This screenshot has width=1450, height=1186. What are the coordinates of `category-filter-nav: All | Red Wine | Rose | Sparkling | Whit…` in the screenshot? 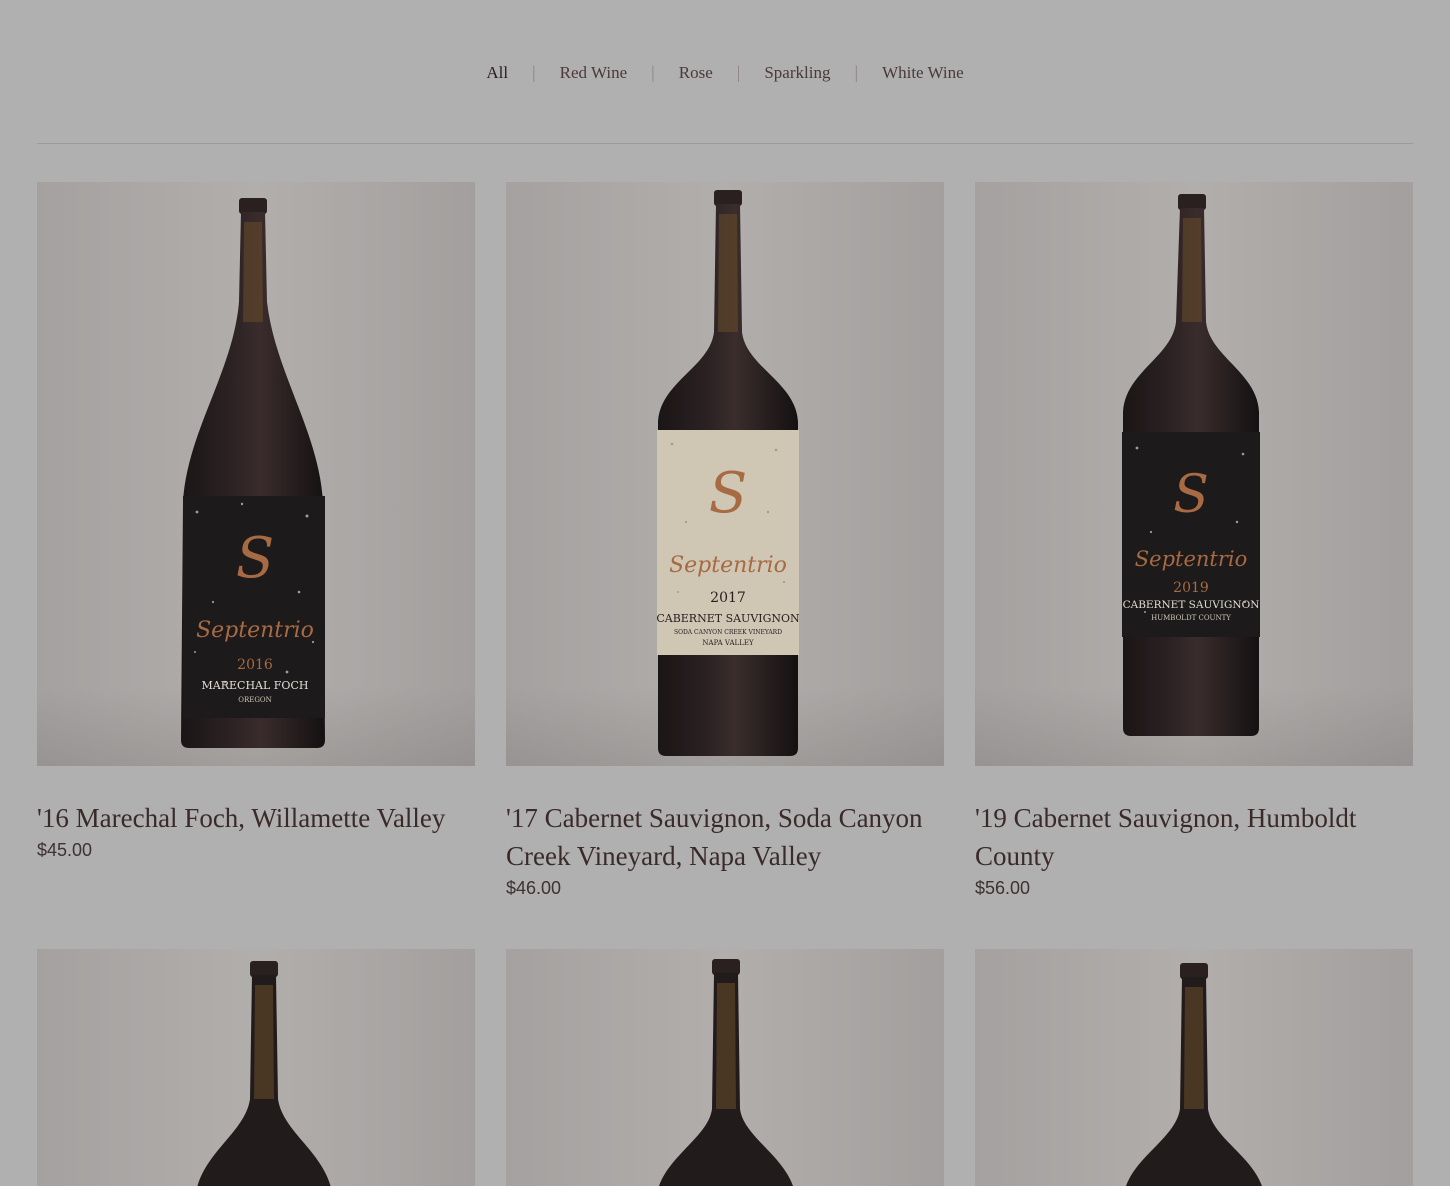 It's located at (725, 72).